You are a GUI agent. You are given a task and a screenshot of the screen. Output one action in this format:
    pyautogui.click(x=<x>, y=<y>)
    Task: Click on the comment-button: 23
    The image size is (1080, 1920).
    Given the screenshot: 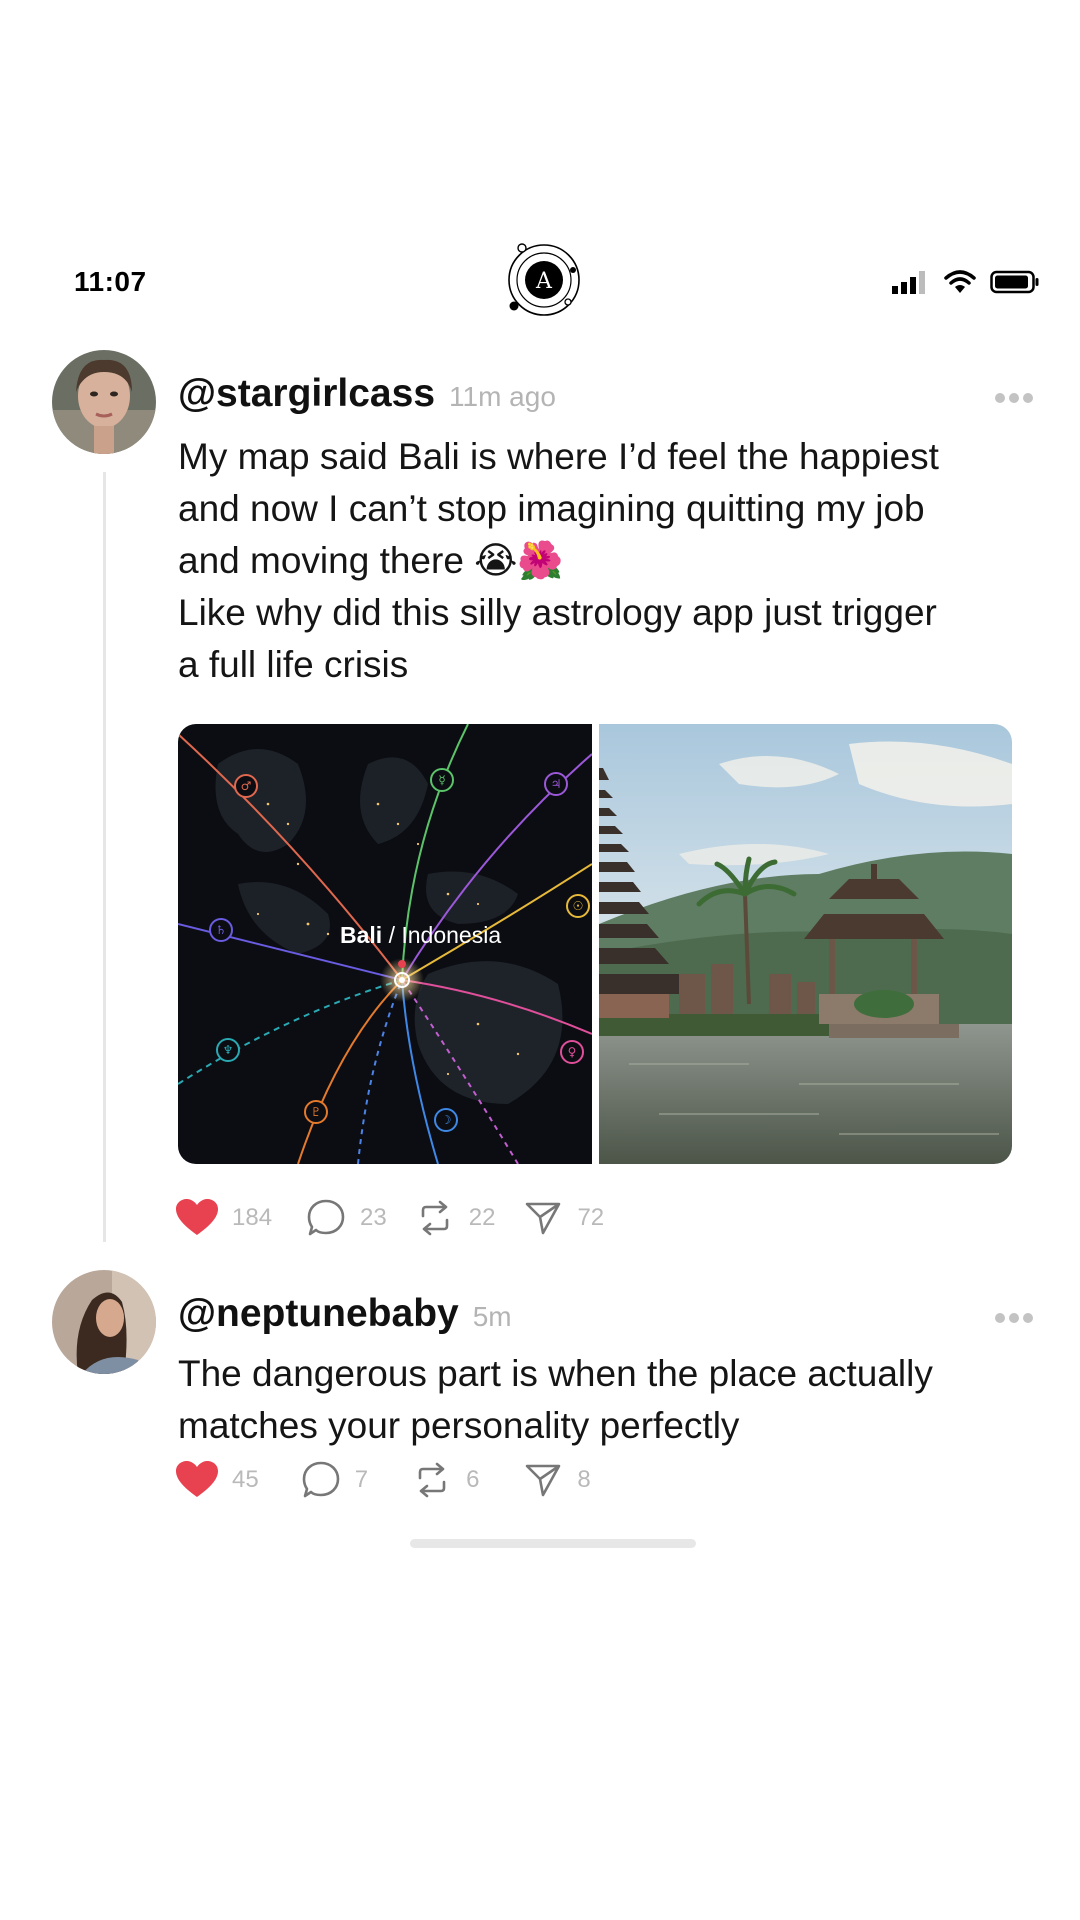 What is the action you would take?
    pyautogui.click(x=346, y=1218)
    